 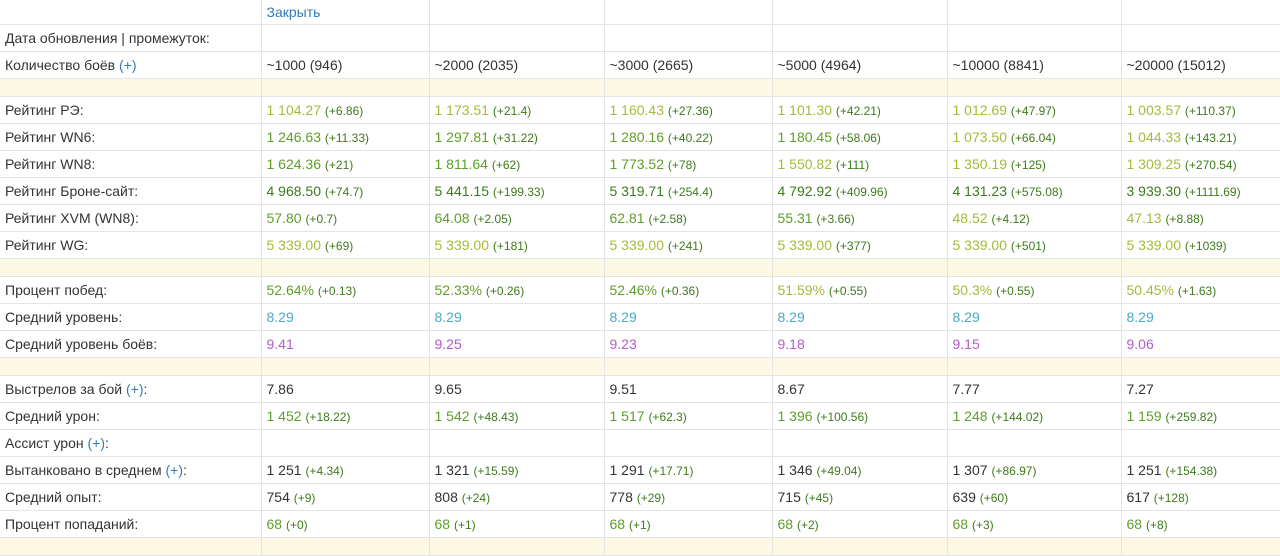 I want to click on cell-delta: (+199.33), so click(x=518, y=192).